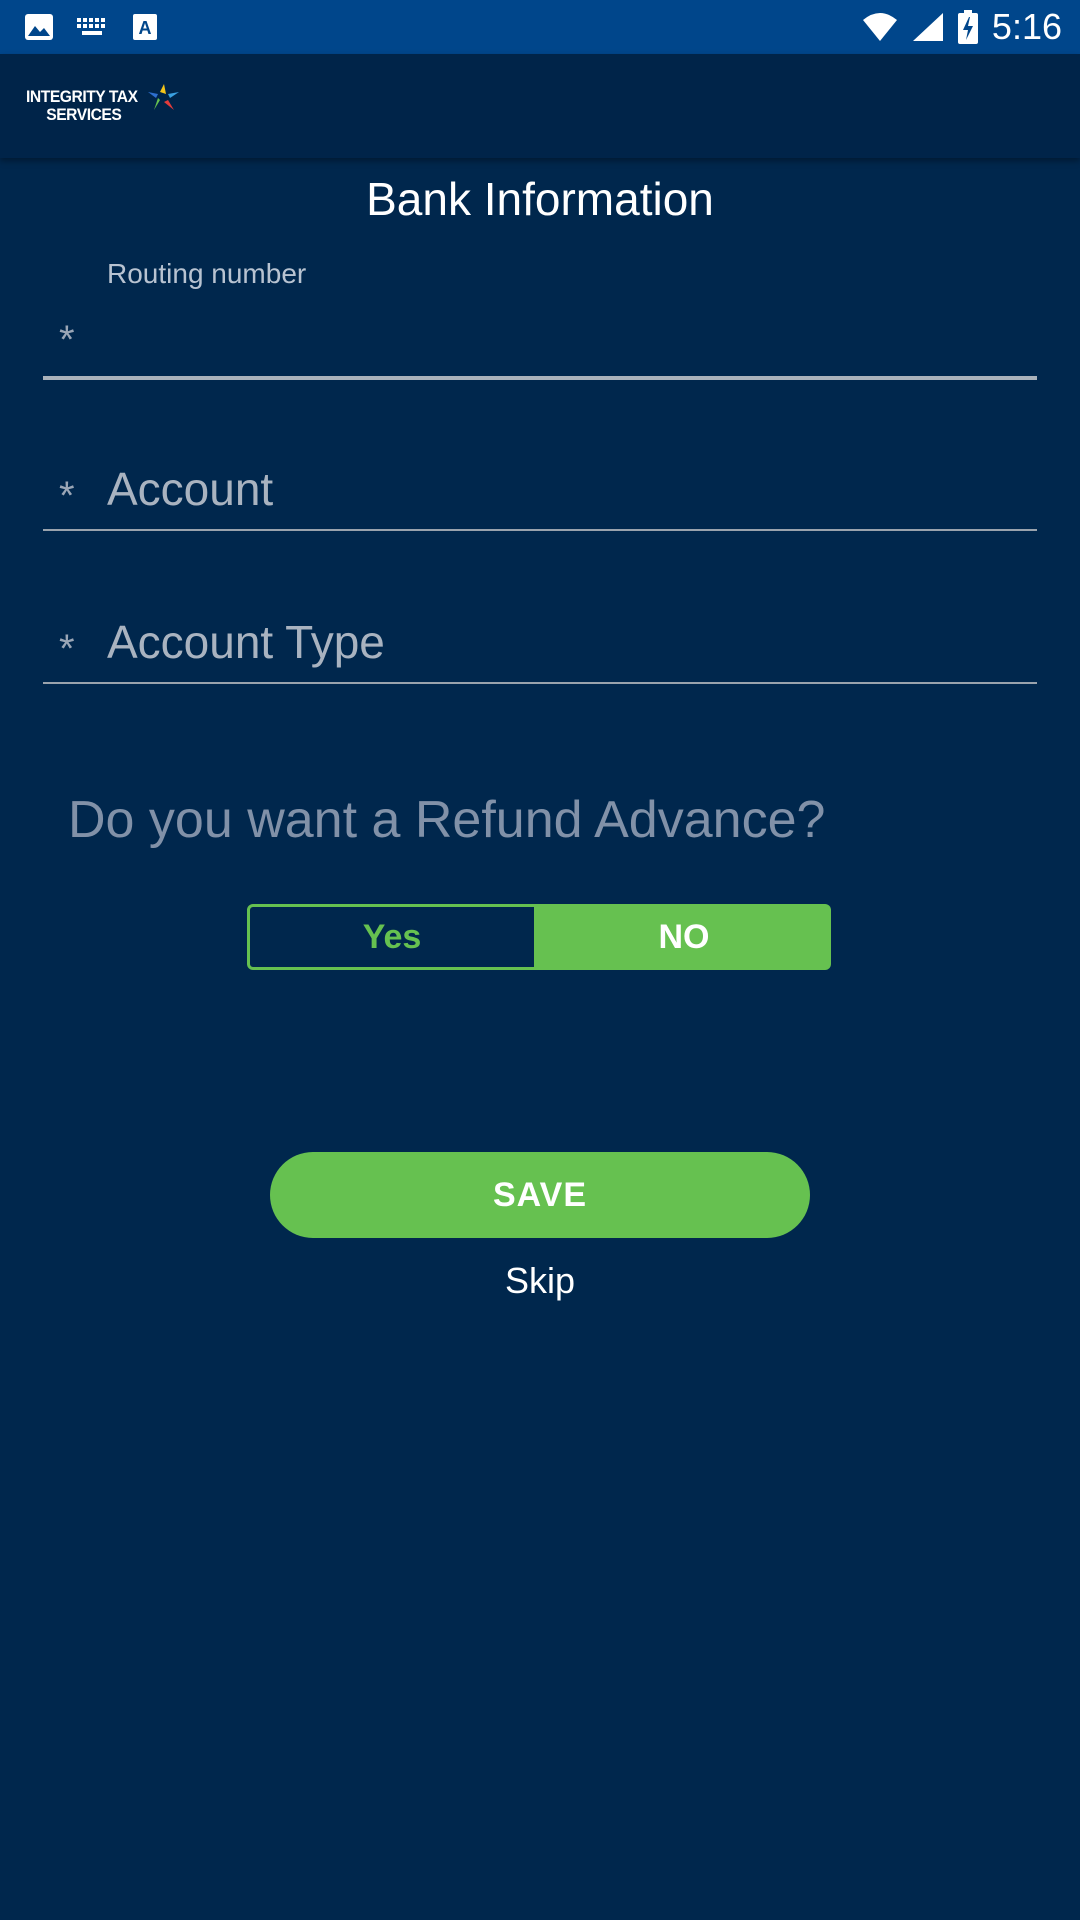 This screenshot has width=1080, height=1920. I want to click on account-type-field: * Account Type, so click(540, 650).